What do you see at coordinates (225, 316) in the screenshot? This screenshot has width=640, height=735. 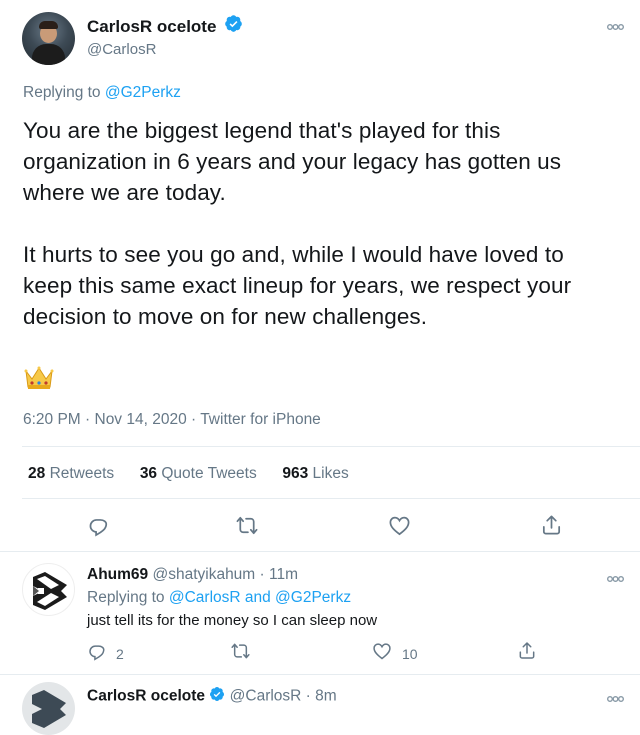 I see `tweet-text-line: decision to move on for new challenges.` at bounding box center [225, 316].